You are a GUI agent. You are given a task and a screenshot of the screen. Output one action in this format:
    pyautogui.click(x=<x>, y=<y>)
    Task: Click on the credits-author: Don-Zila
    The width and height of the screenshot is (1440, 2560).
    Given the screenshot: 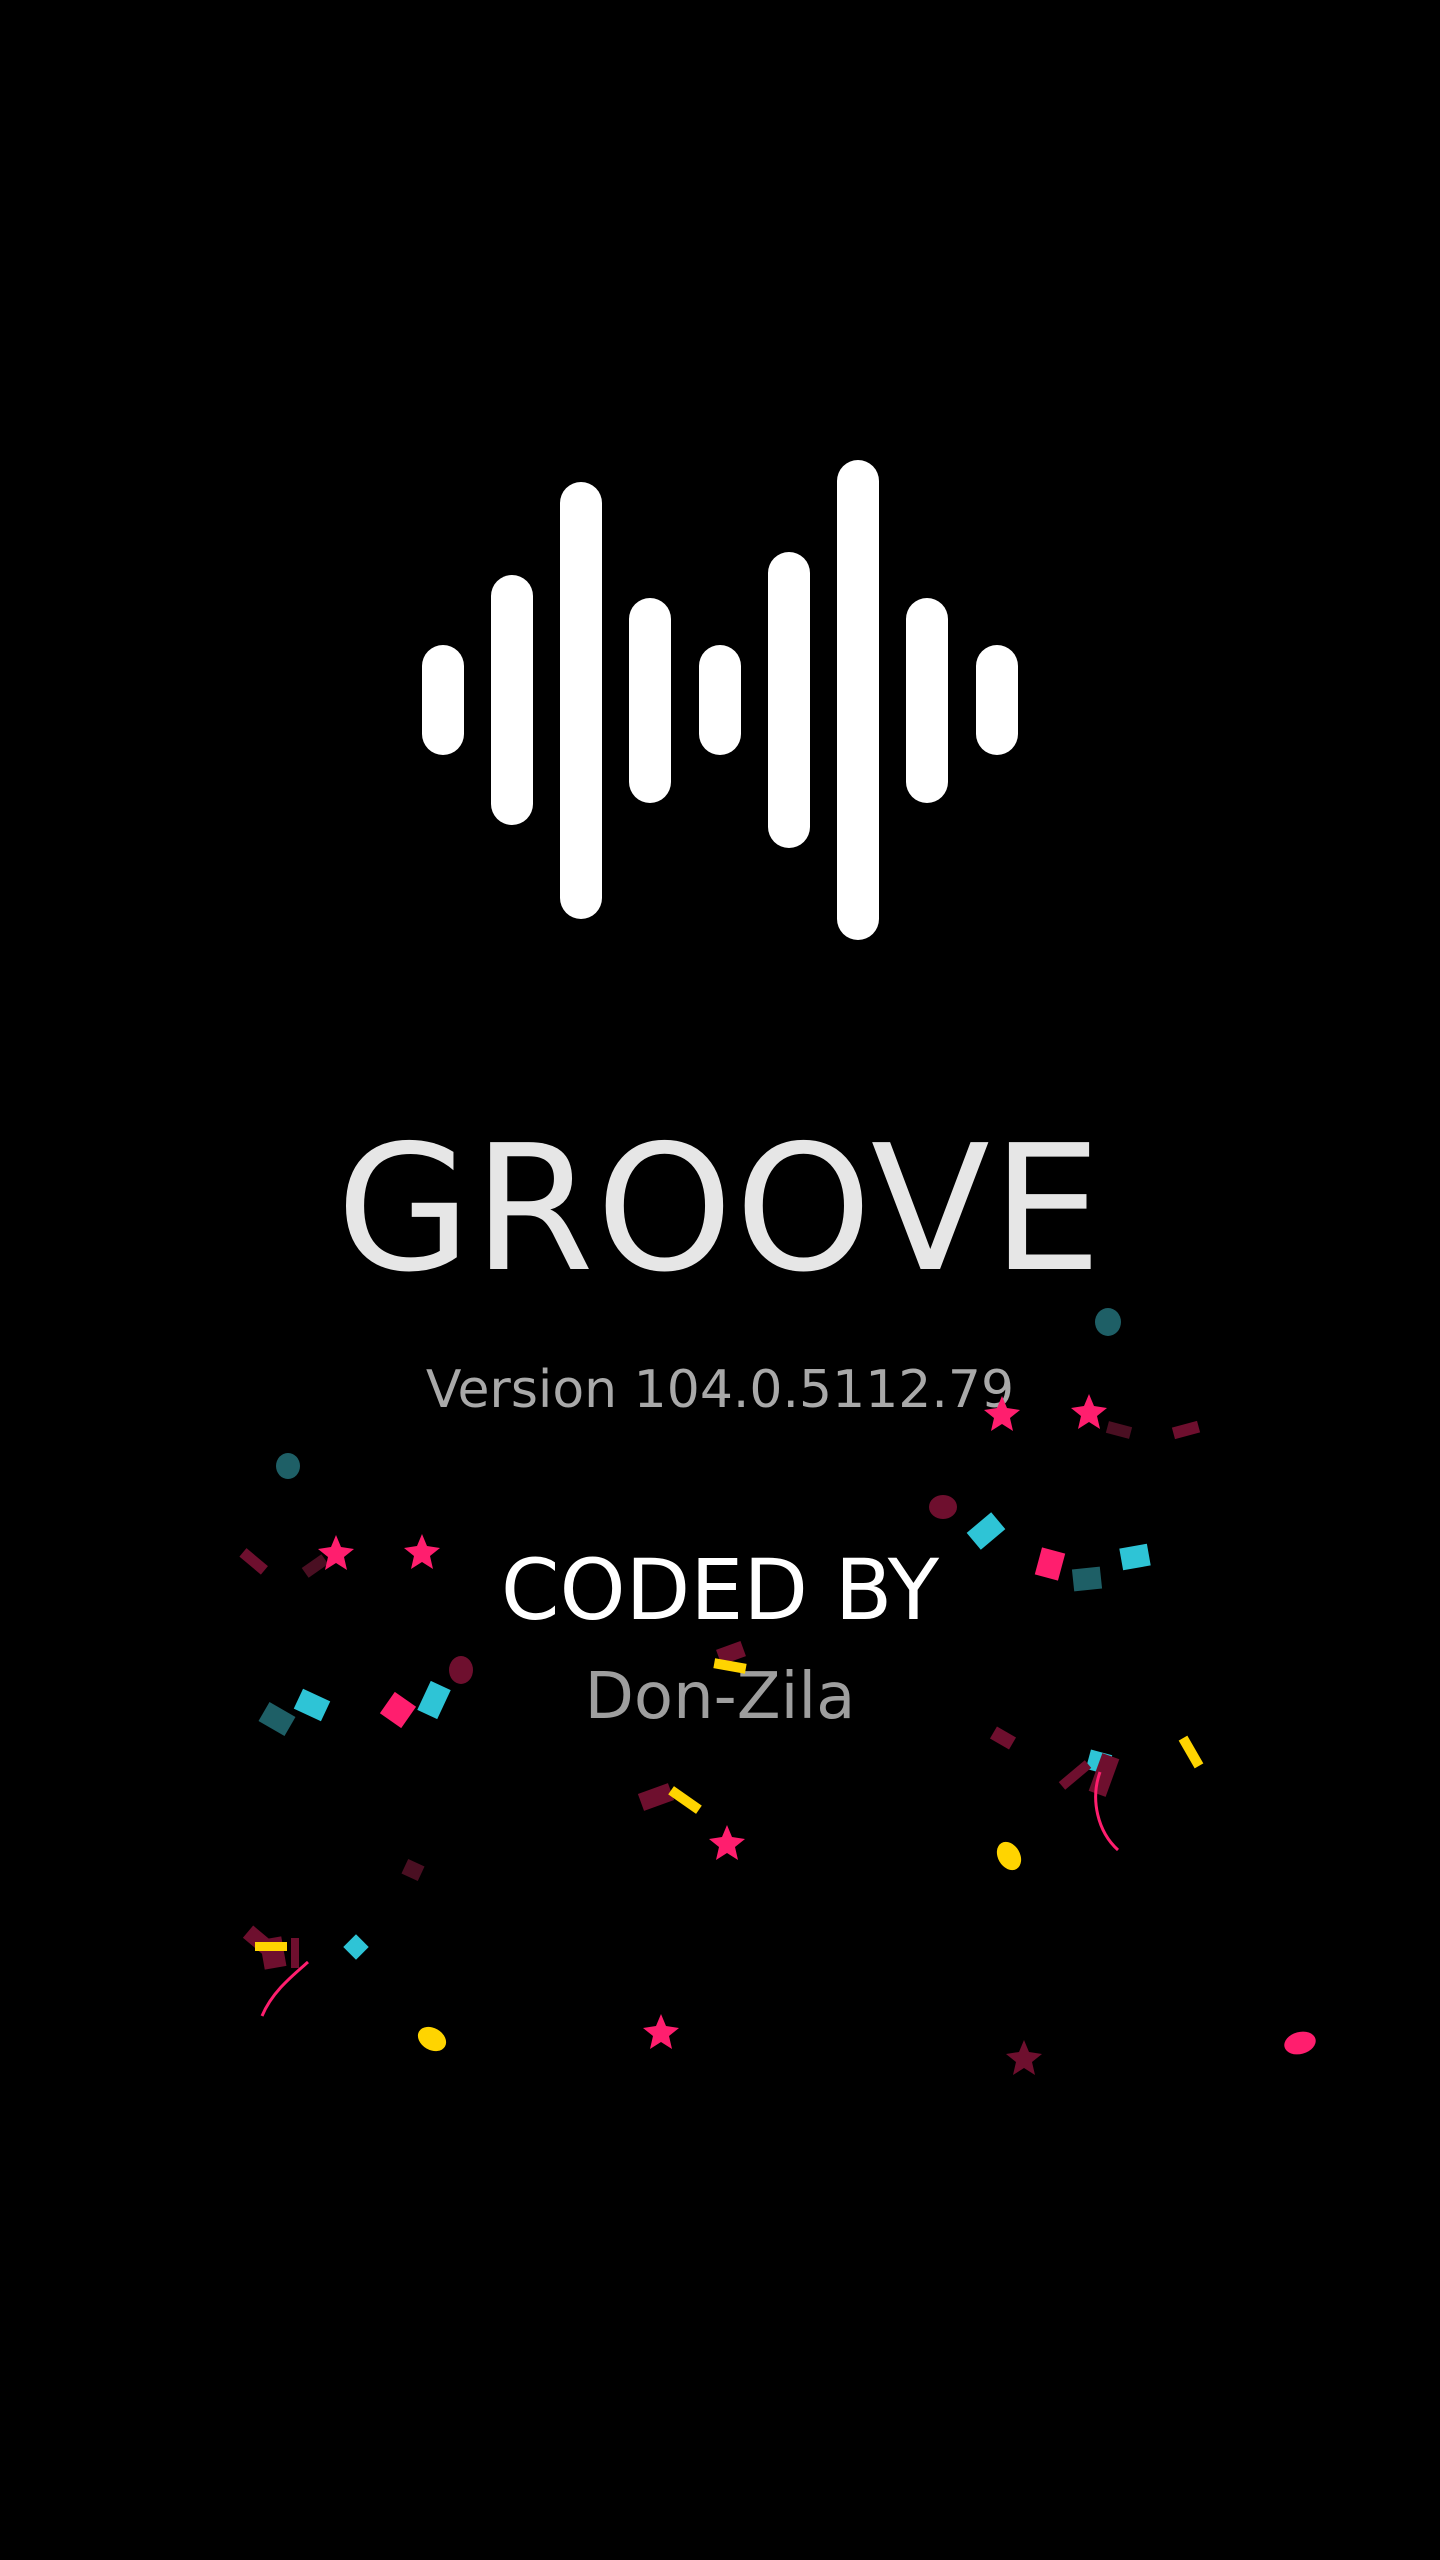 What is the action you would take?
    pyautogui.click(x=720, y=1697)
    